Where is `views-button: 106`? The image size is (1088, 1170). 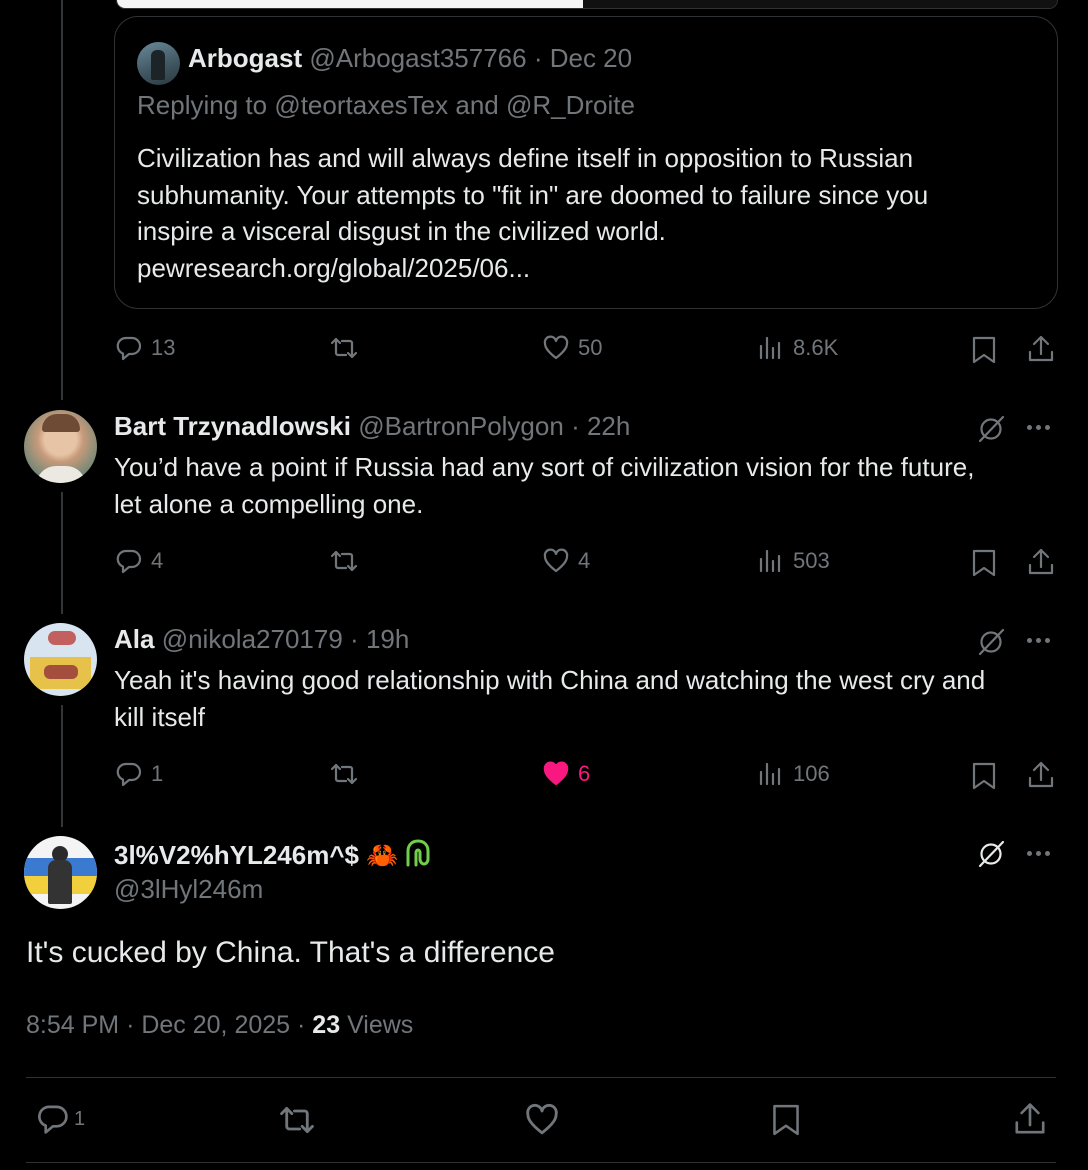
views-button: 106 is located at coordinates (793, 774).